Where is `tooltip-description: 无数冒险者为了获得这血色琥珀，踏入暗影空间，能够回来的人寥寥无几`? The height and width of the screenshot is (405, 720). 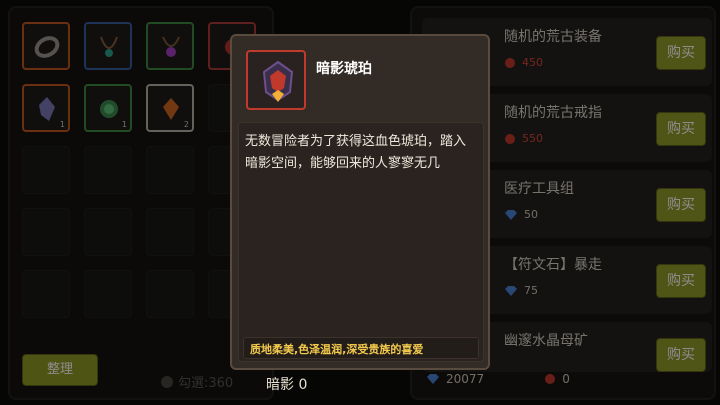
tooltip-description: 无数冒险者为了获得这血色琥珀，踏入暗影空间，能够回来的人寥寥无几 is located at coordinates (356, 152).